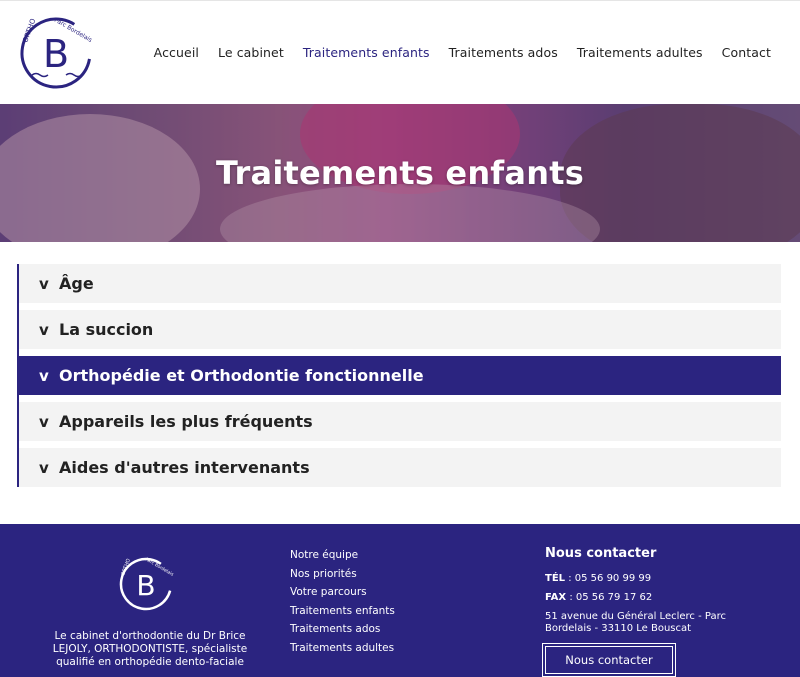 Image resolution: width=800 pixels, height=677 pixels. Describe the element at coordinates (76, 283) in the screenshot. I see `accordion-item-label: Âge` at that location.